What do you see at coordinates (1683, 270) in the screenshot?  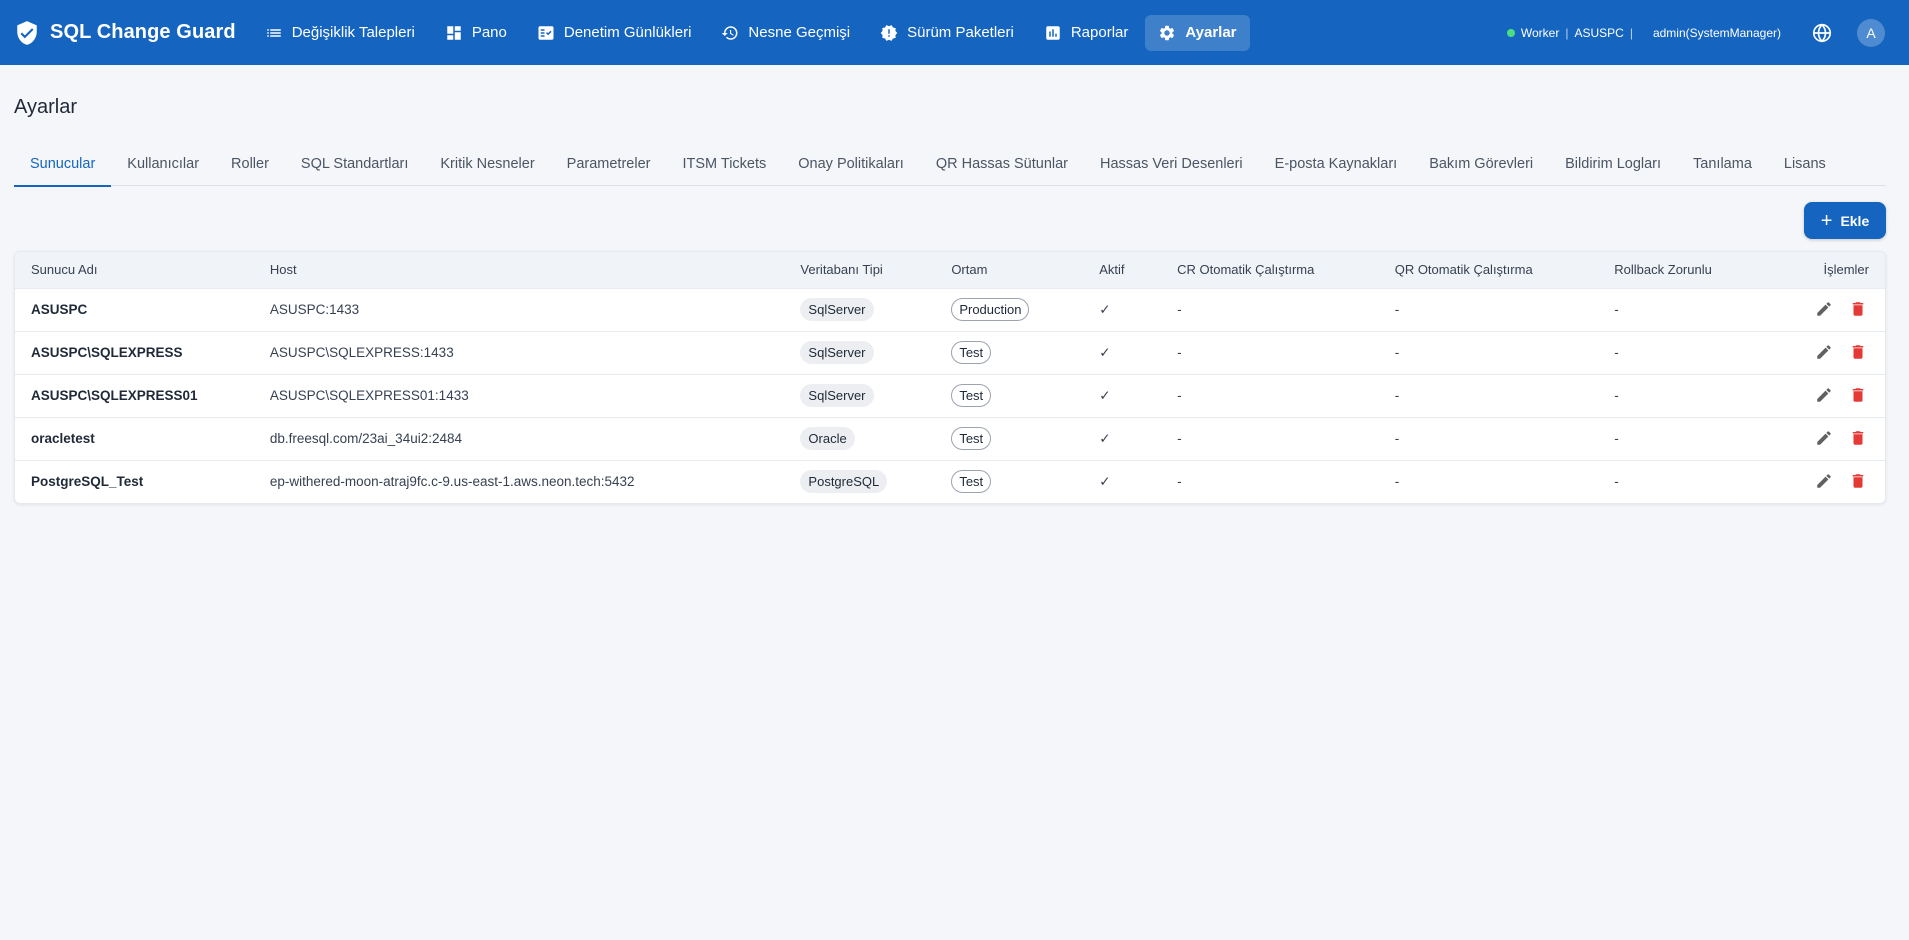 I see `column-header: Rollback Zorunlu` at bounding box center [1683, 270].